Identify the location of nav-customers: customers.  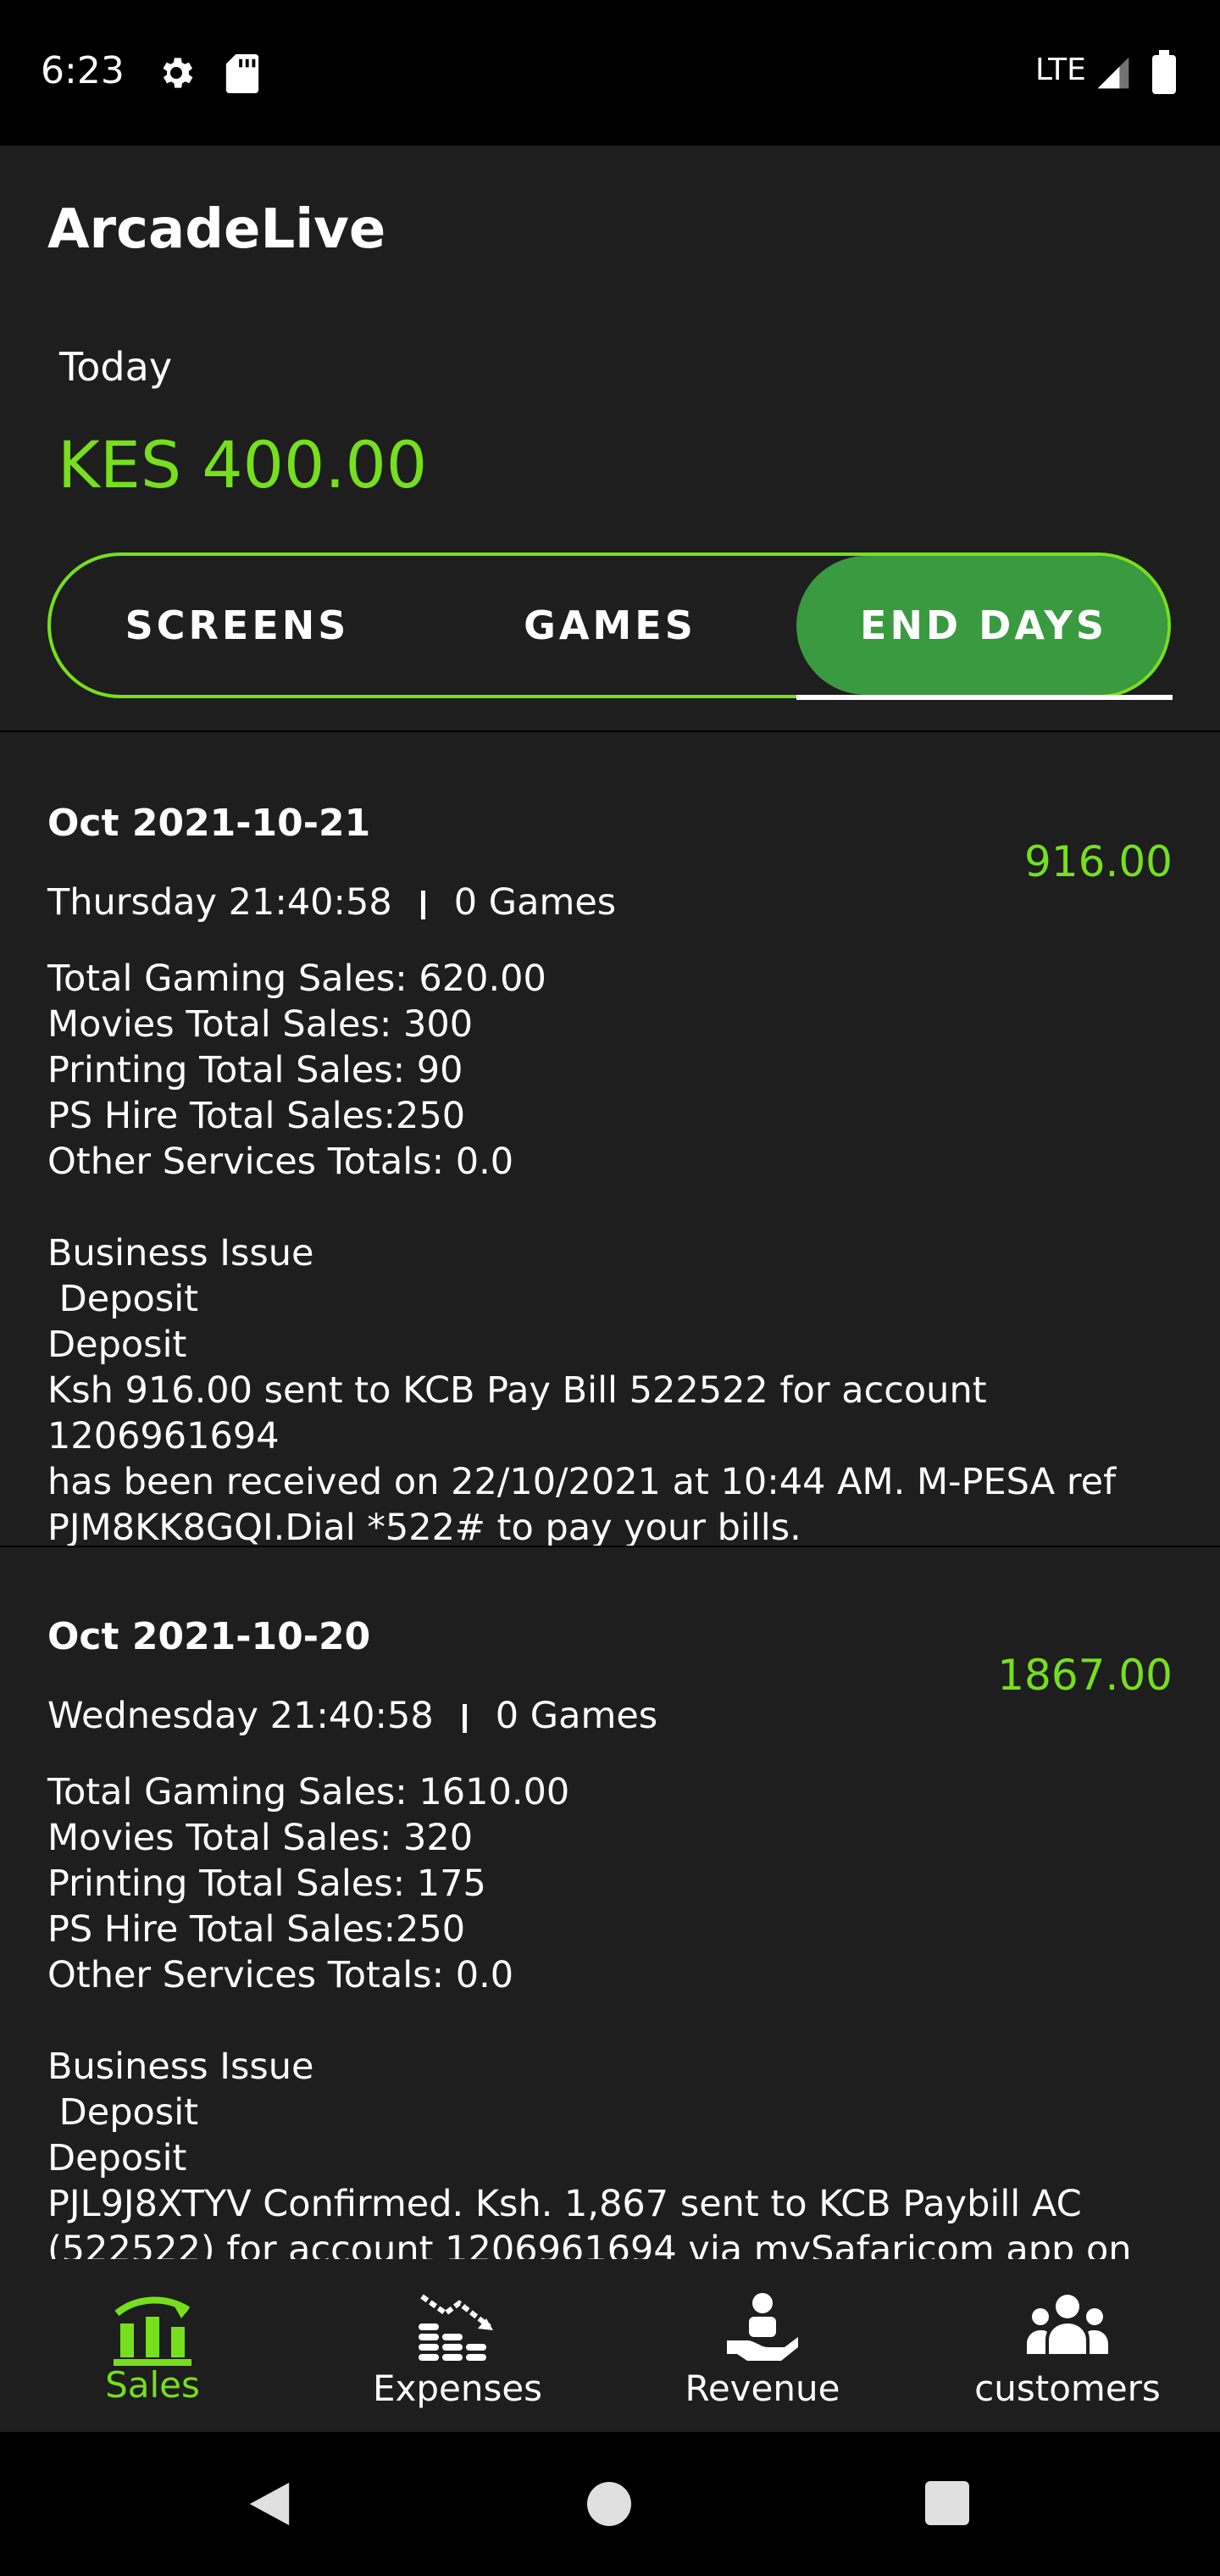
(1067, 2345).